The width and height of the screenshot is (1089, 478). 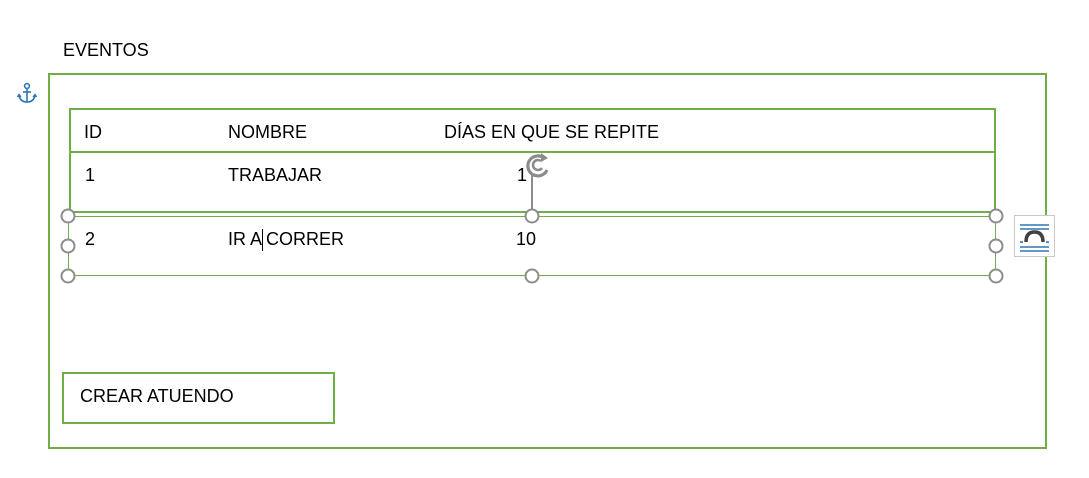 What do you see at coordinates (996, 246) in the screenshot?
I see `resize-handle-middle-right` at bounding box center [996, 246].